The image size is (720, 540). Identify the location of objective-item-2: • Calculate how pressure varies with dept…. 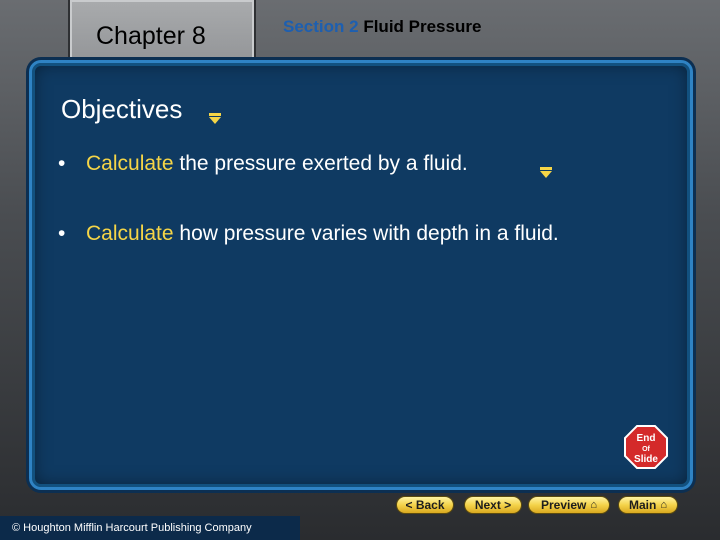
(308, 234).